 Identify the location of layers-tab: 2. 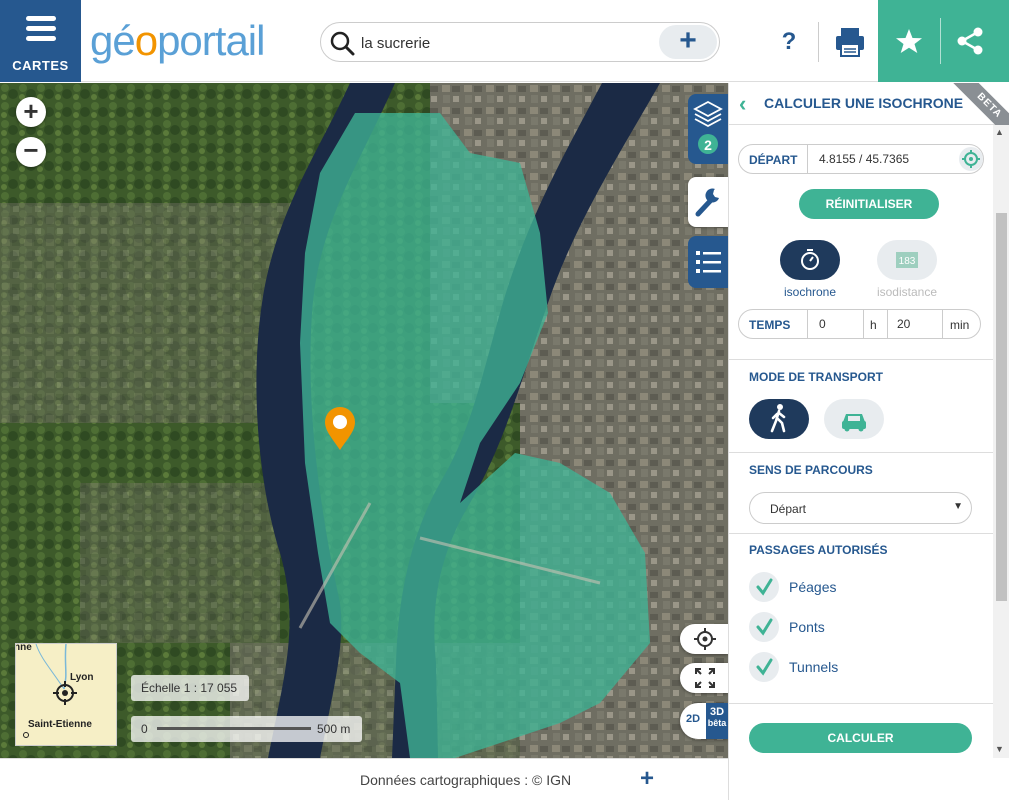
(708, 129).